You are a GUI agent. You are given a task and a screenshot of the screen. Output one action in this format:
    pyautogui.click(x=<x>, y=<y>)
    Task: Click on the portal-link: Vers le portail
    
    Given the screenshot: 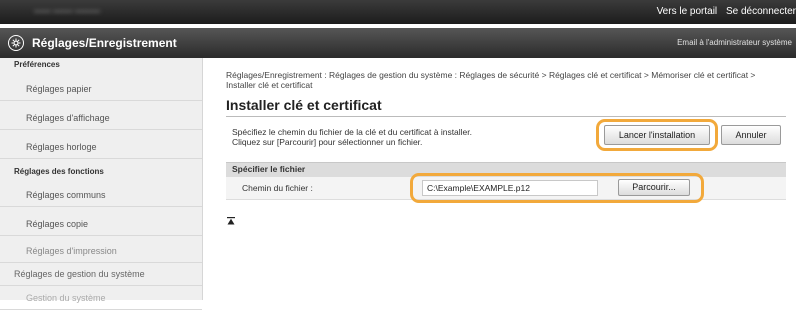 What is the action you would take?
    pyautogui.click(x=687, y=11)
    